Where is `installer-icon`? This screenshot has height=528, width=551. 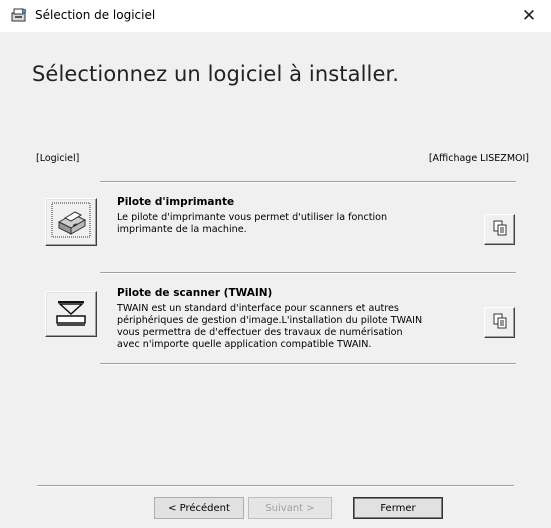
installer-icon is located at coordinates (19, 15).